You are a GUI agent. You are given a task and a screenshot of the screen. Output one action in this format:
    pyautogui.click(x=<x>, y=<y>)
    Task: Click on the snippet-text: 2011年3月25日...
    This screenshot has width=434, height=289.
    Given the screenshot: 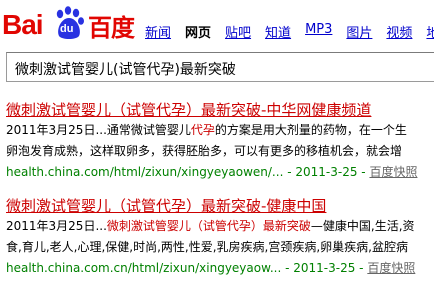 What is the action you would take?
    pyautogui.click(x=56, y=226)
    